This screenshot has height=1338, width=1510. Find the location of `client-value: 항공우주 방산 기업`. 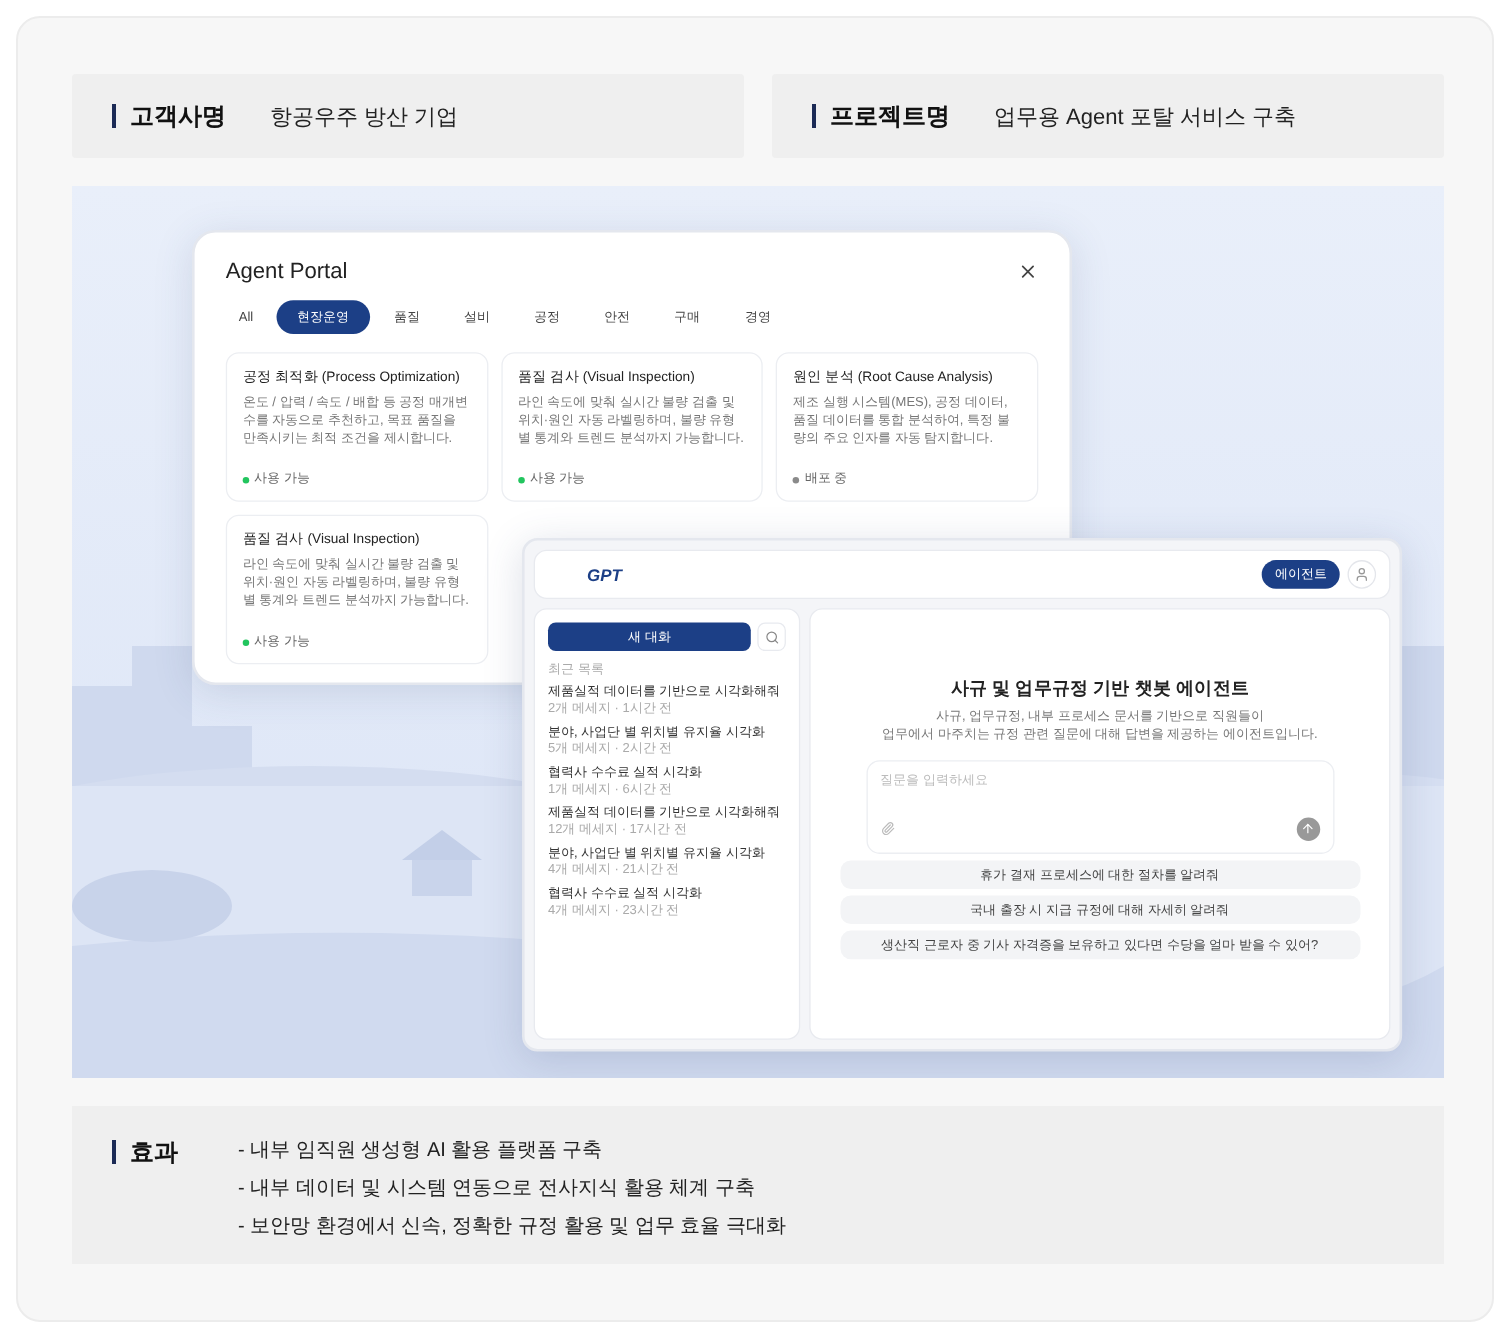

client-value: 항공우주 방산 기업 is located at coordinates (364, 117).